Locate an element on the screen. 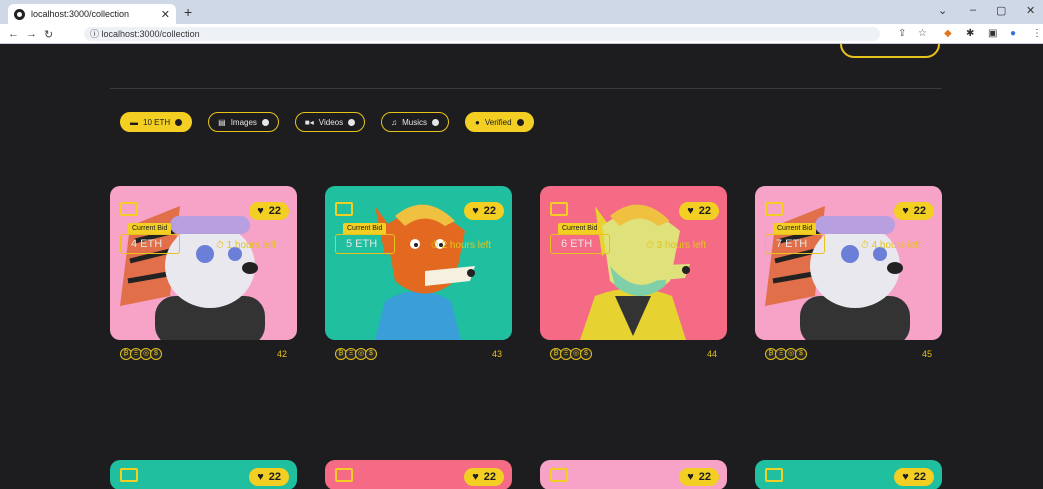  wallet-icon: ▬ is located at coordinates (134, 122).